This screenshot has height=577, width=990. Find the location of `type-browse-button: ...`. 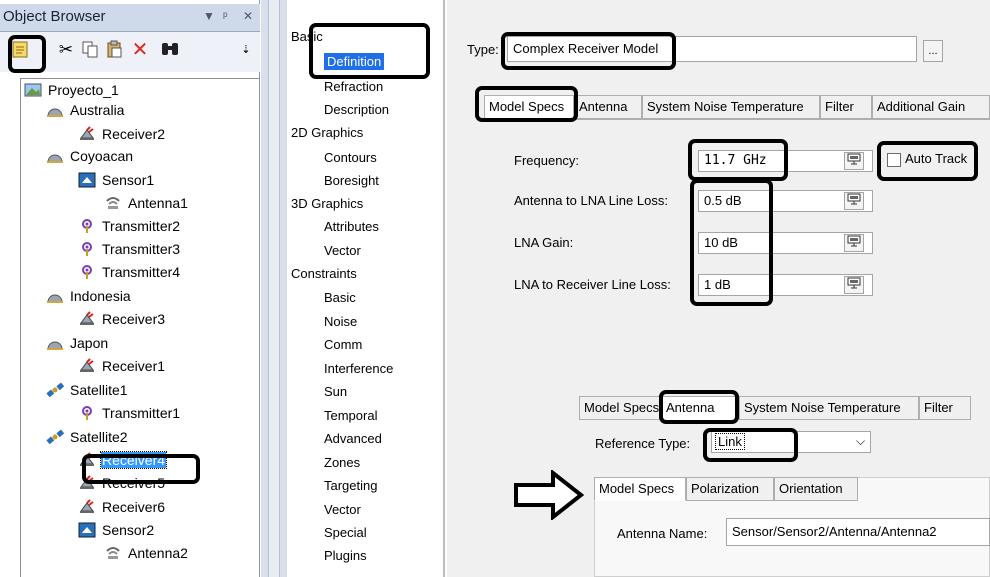

type-browse-button: ... is located at coordinates (933, 51).